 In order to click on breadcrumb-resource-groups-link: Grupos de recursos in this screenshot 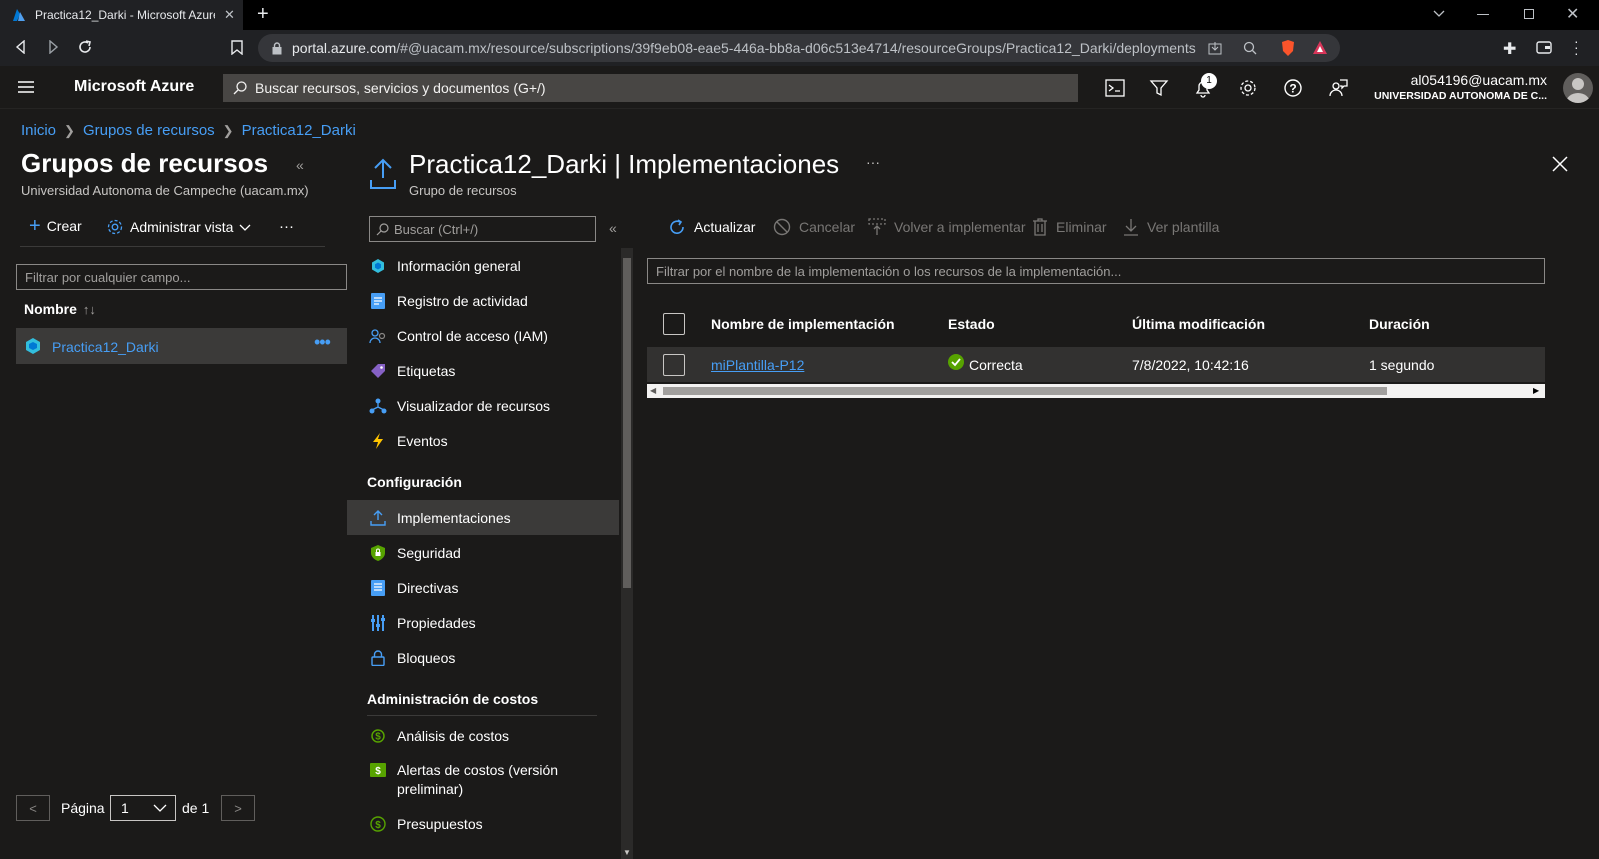, I will do `click(149, 130)`.